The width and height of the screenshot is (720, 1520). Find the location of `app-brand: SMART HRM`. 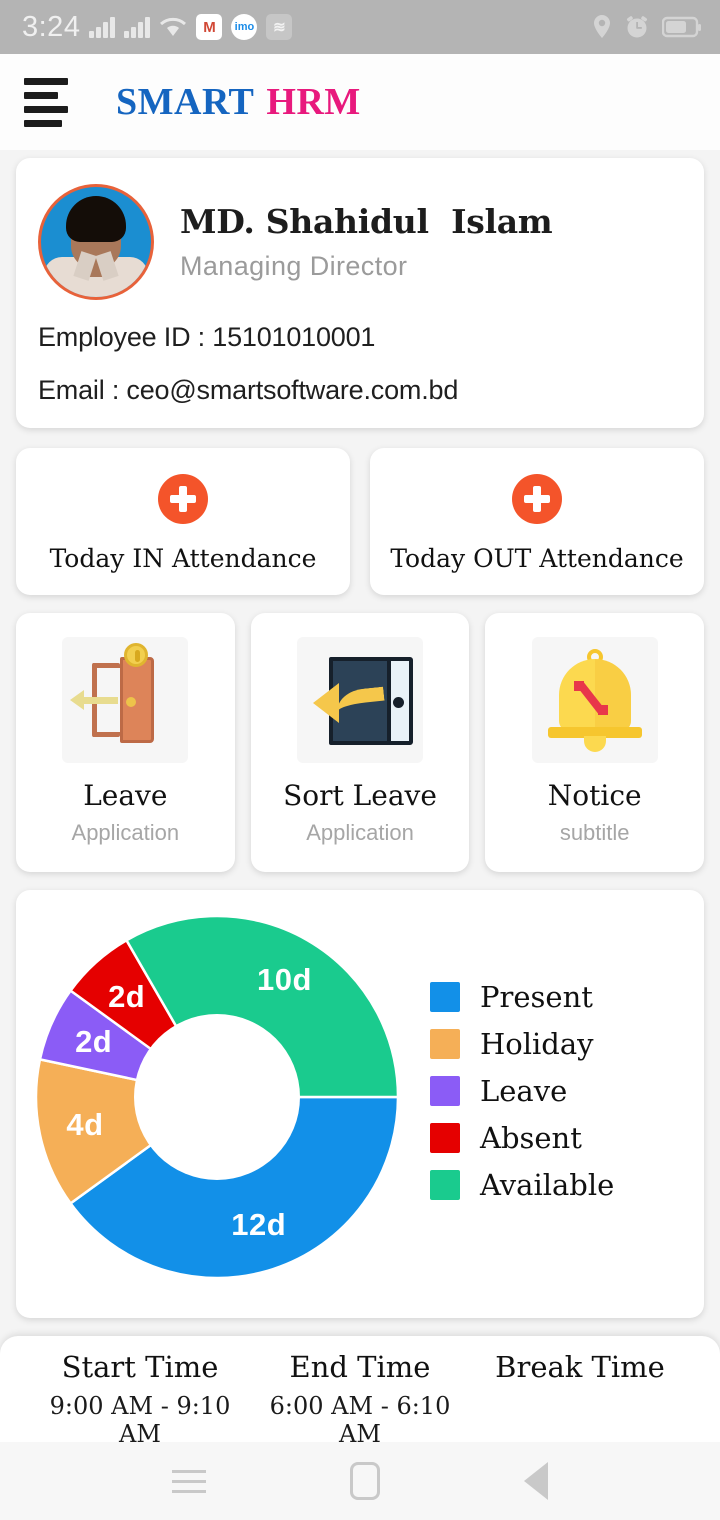

app-brand: SMART HRM is located at coordinates (238, 102).